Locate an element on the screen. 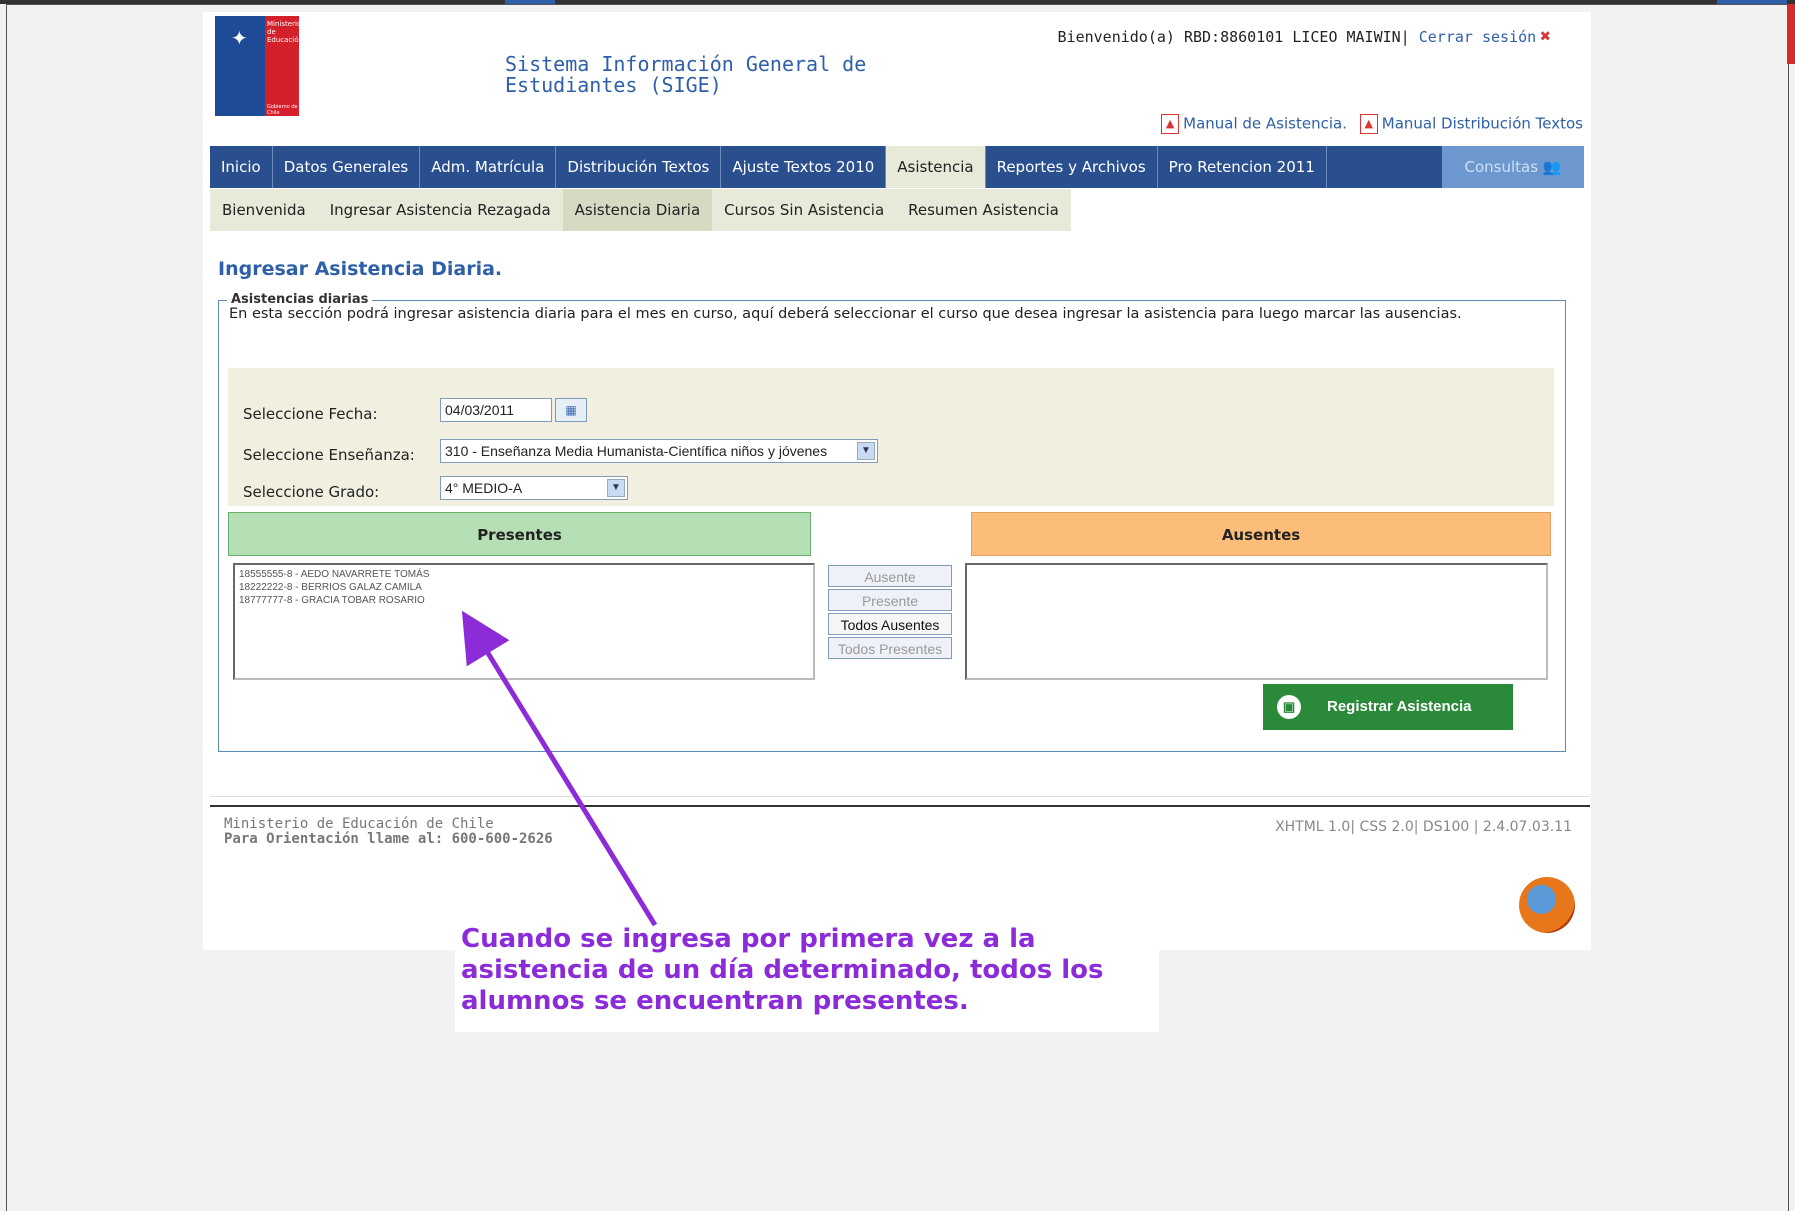 This screenshot has width=1795, height=1211. arrow-line is located at coordinates (559, 768).